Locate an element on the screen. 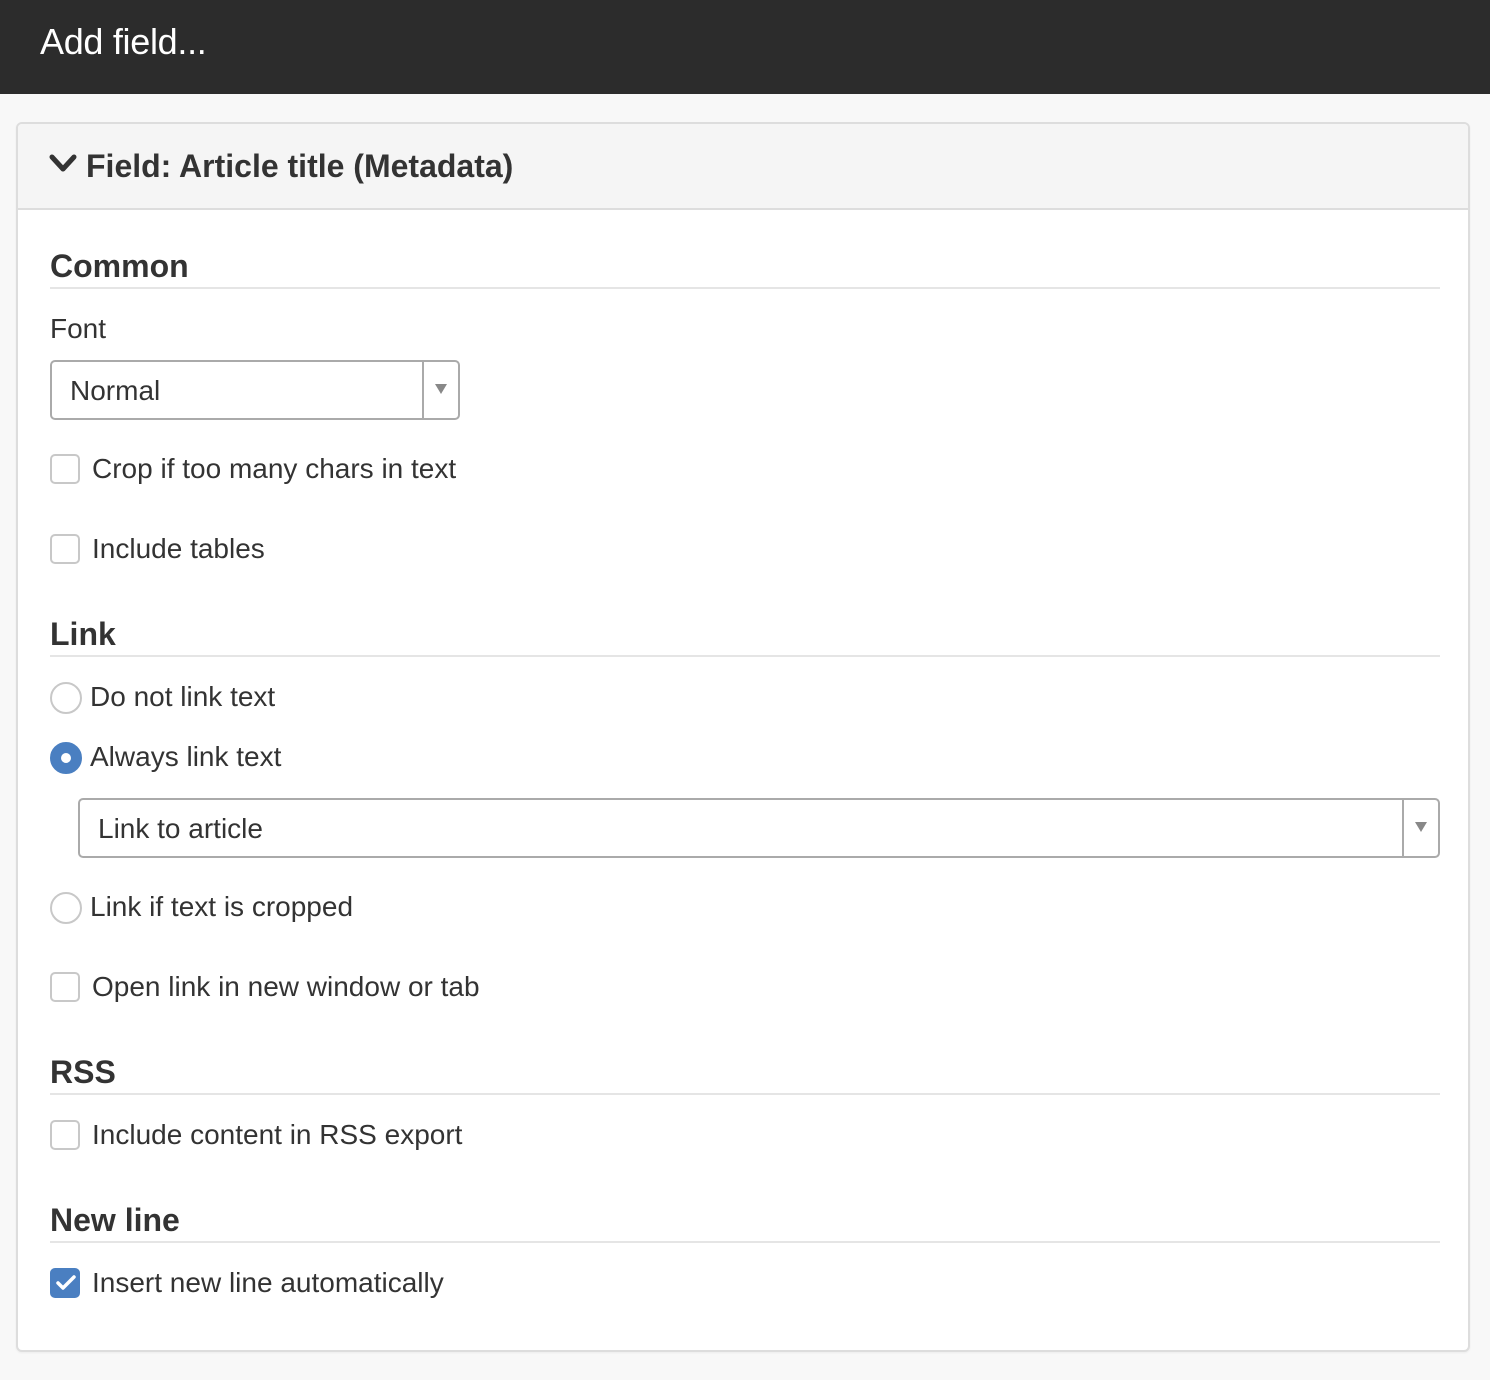  font-select-value: Normal is located at coordinates (115, 390).